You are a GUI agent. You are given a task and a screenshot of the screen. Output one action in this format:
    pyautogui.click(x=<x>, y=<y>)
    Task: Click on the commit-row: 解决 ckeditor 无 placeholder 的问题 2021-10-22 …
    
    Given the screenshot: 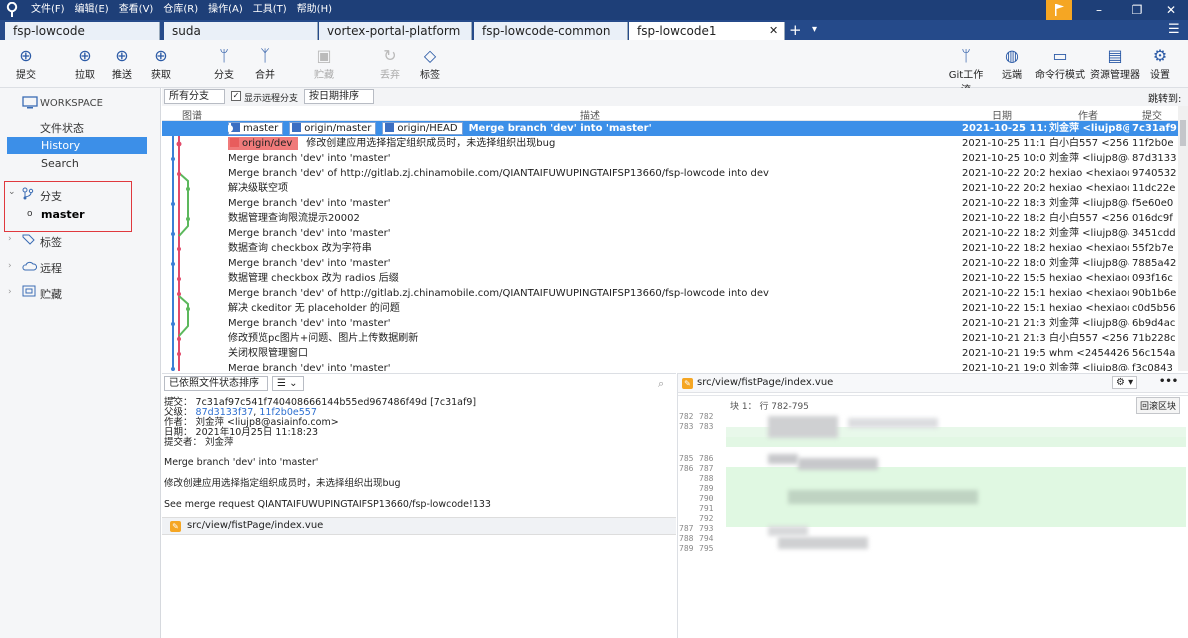 What is the action you would take?
    pyautogui.click(x=670, y=308)
    